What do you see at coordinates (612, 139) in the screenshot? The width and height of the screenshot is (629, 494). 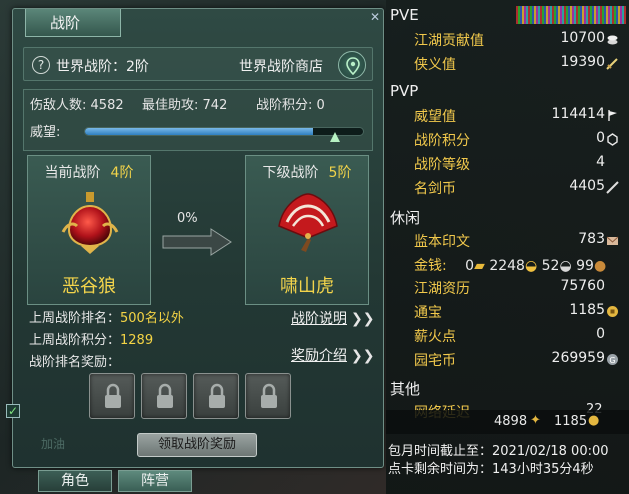 I see `badge-icon` at bounding box center [612, 139].